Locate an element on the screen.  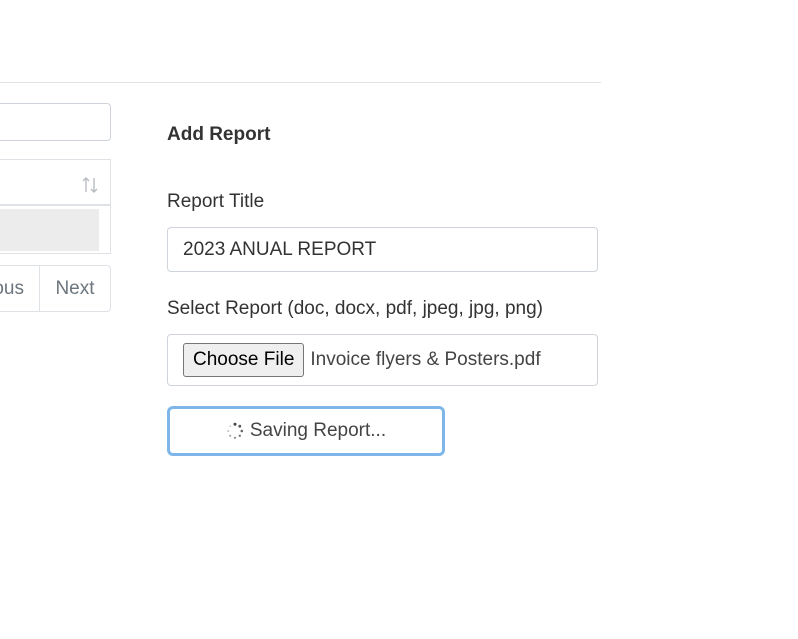
sort-arrows-icon is located at coordinates (90, 185).